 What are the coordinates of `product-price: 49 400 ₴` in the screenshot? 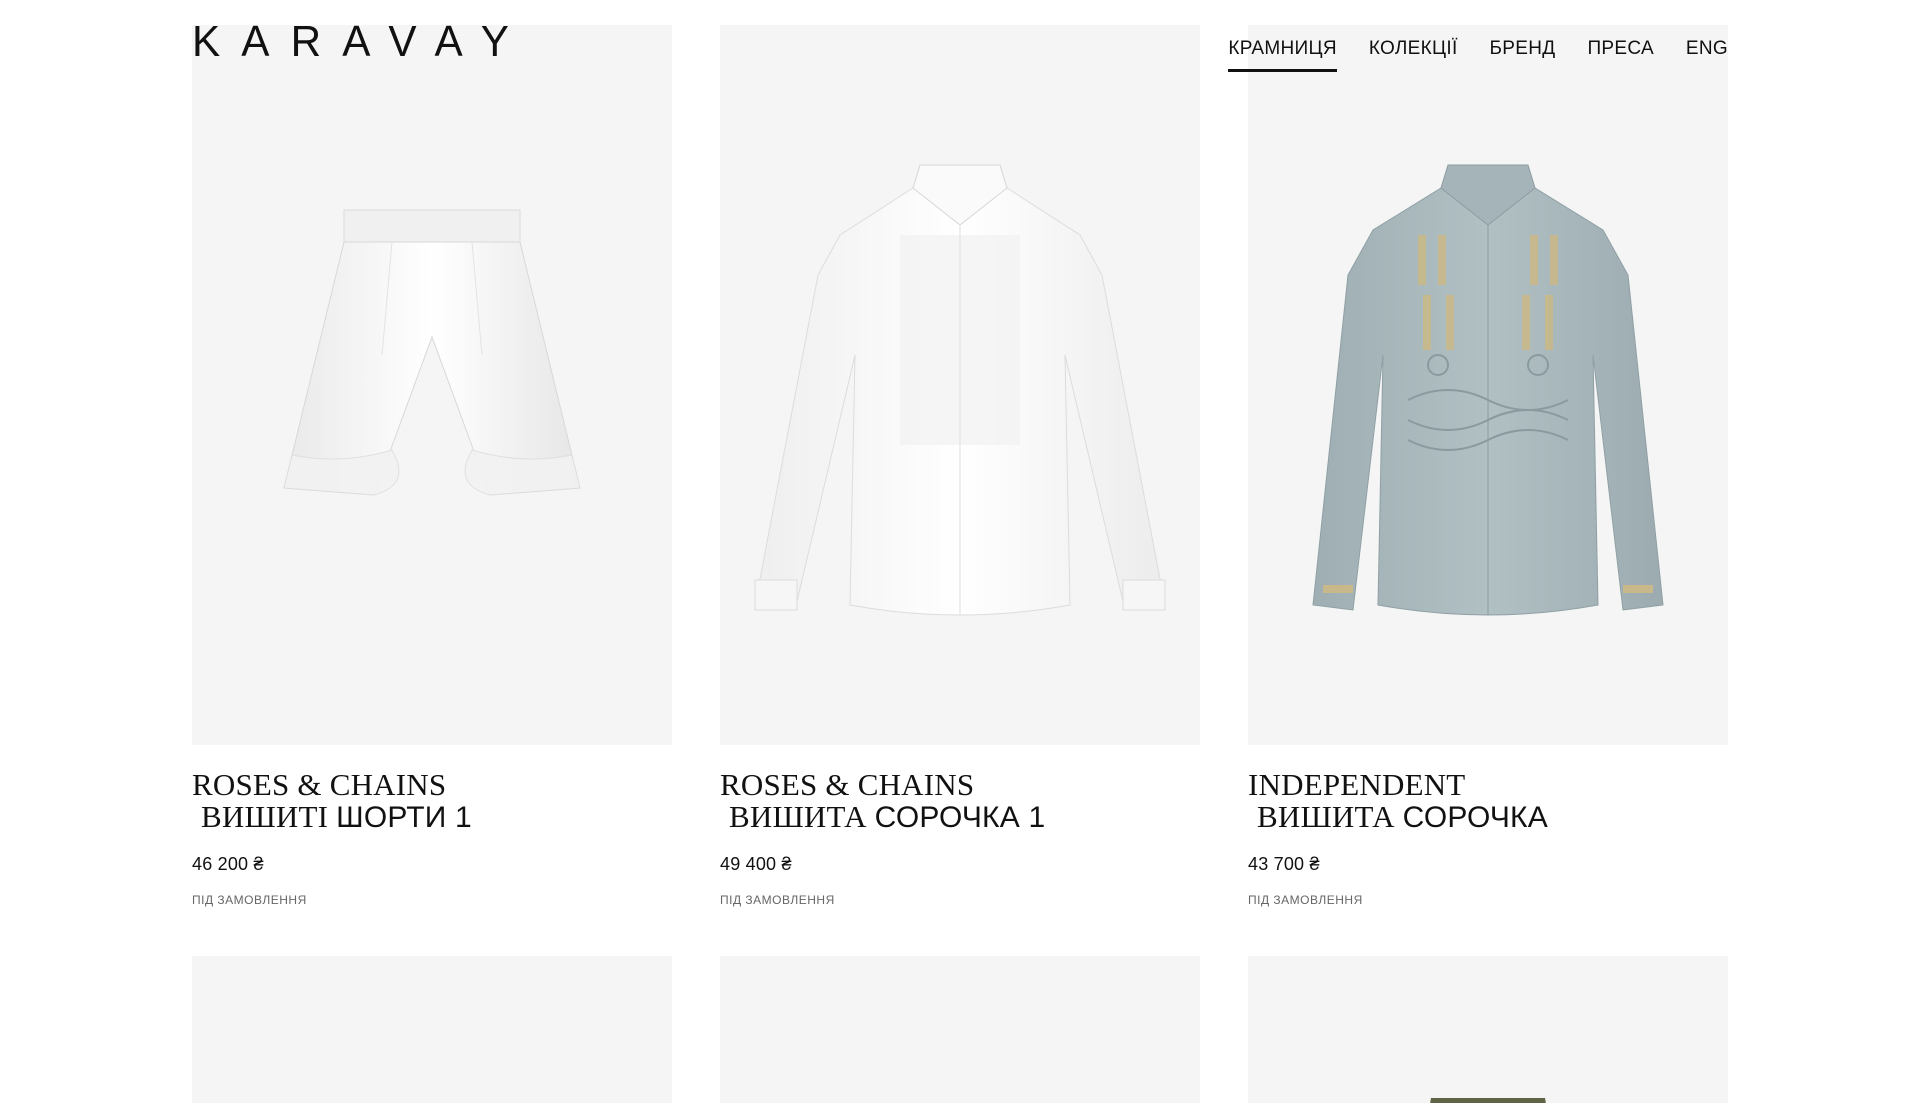 It's located at (756, 864).